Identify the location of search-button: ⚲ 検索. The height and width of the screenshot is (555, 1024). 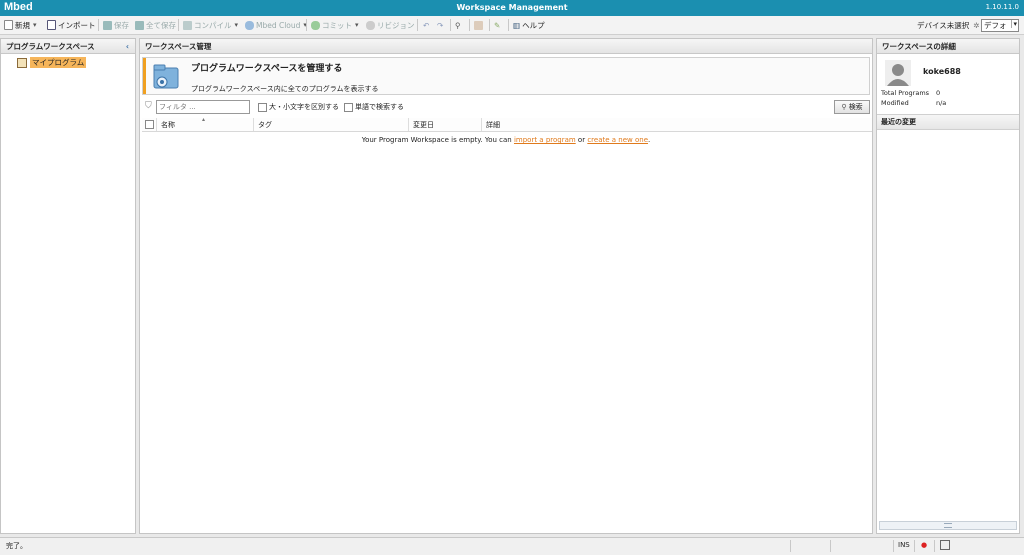
(852, 107).